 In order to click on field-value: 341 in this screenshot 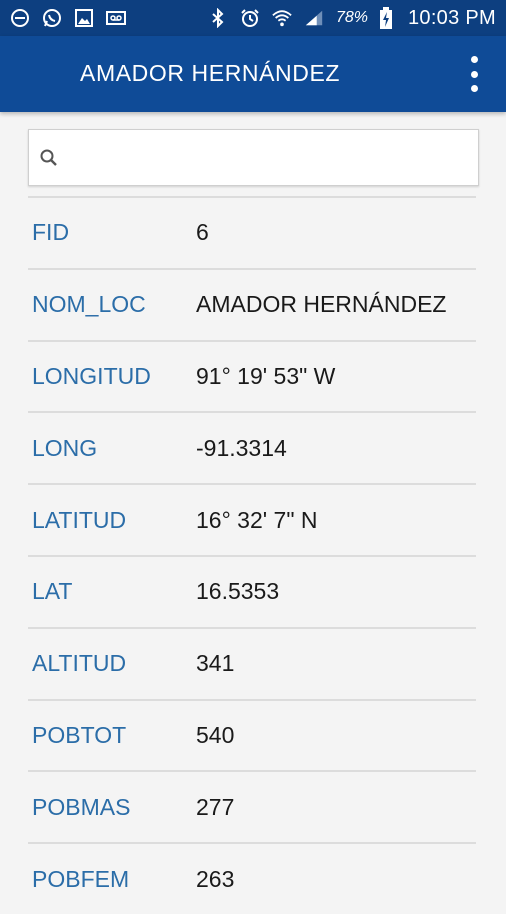, I will do `click(215, 663)`.